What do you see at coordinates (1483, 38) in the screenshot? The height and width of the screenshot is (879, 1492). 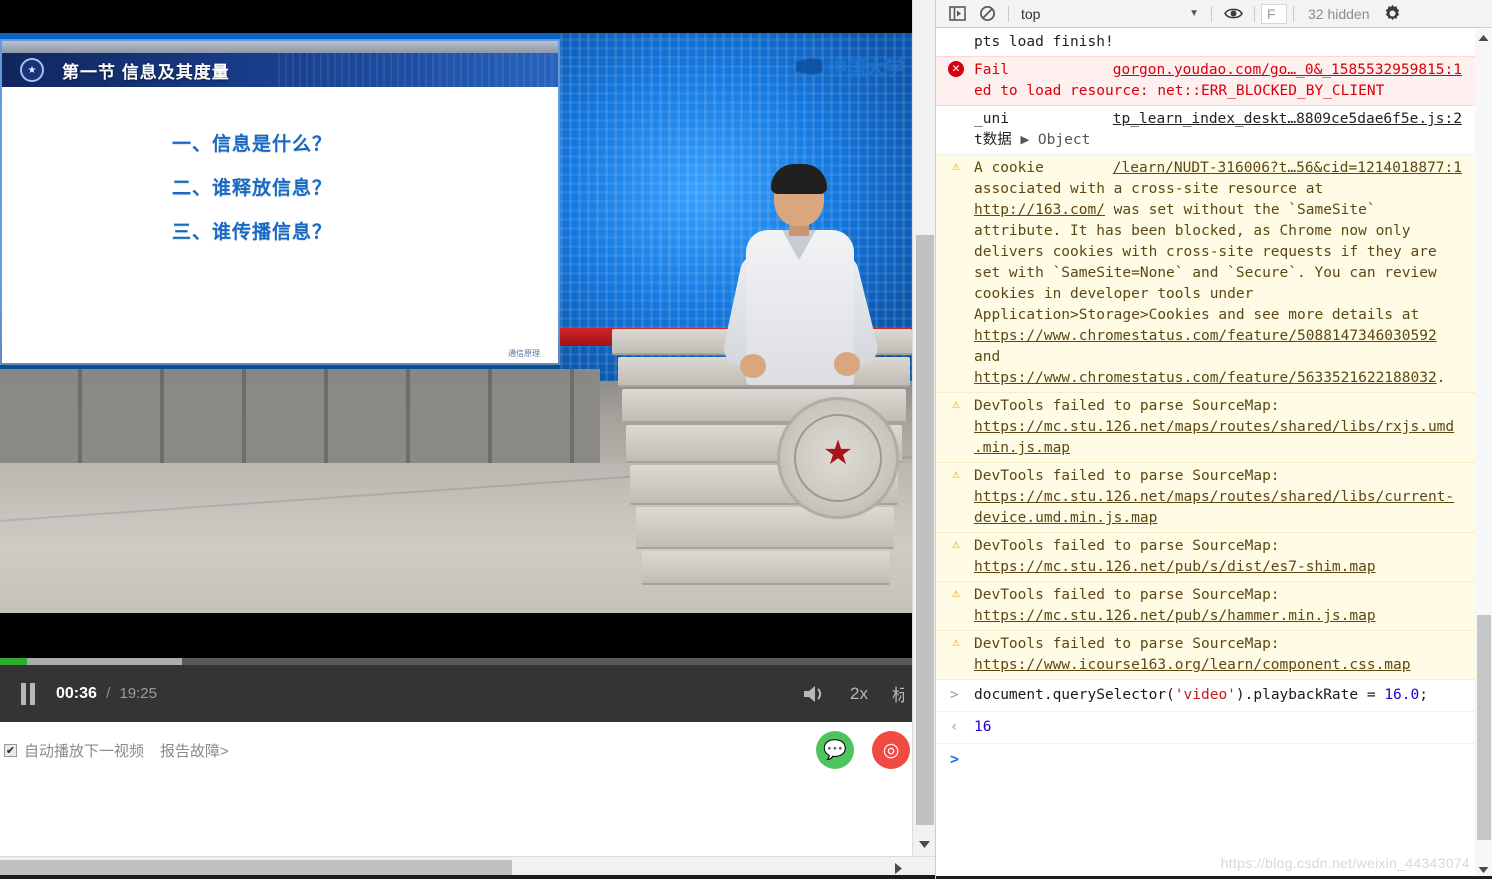 I see `console-scroll-up-arrow-icon` at bounding box center [1483, 38].